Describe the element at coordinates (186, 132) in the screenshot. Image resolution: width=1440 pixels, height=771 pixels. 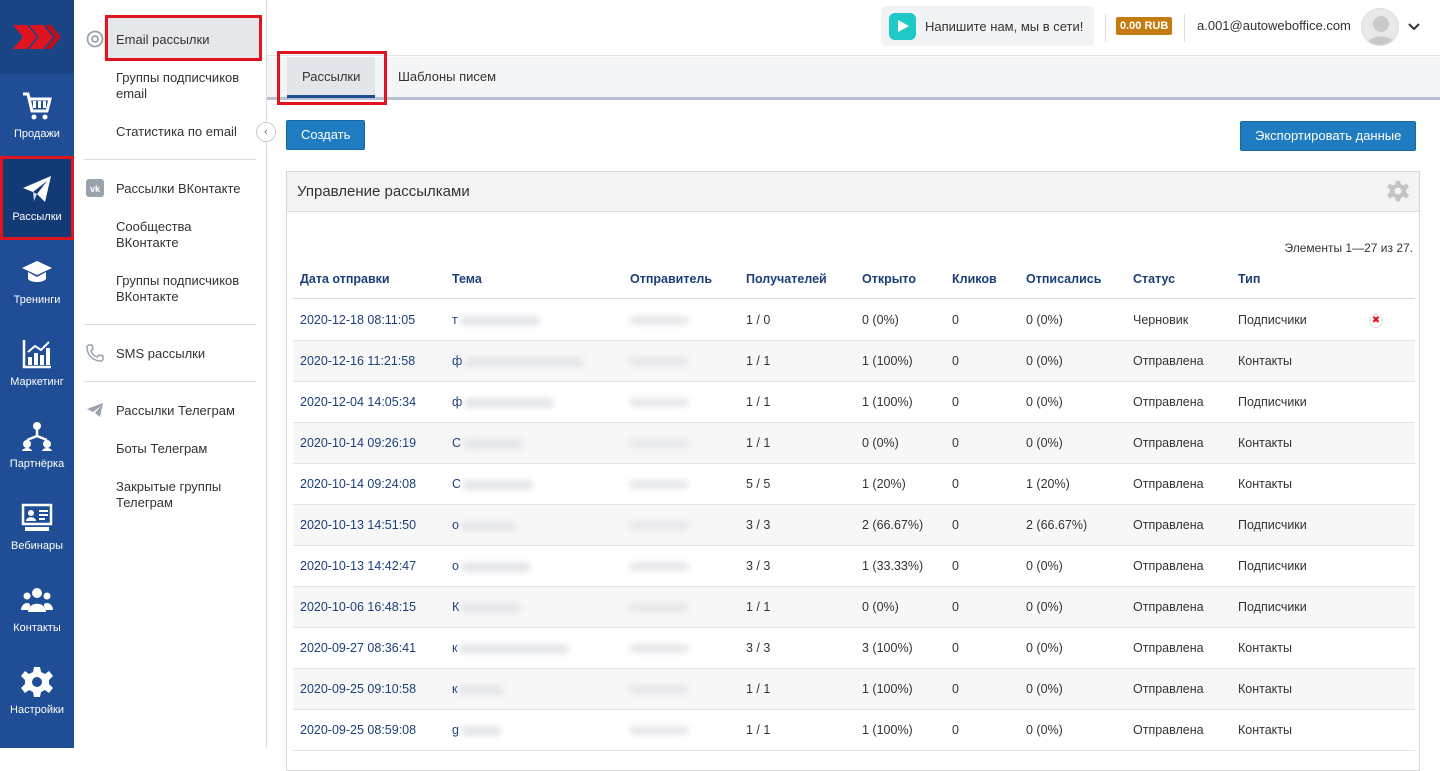
I see `submenu-email-stats: Статистика по email` at that location.